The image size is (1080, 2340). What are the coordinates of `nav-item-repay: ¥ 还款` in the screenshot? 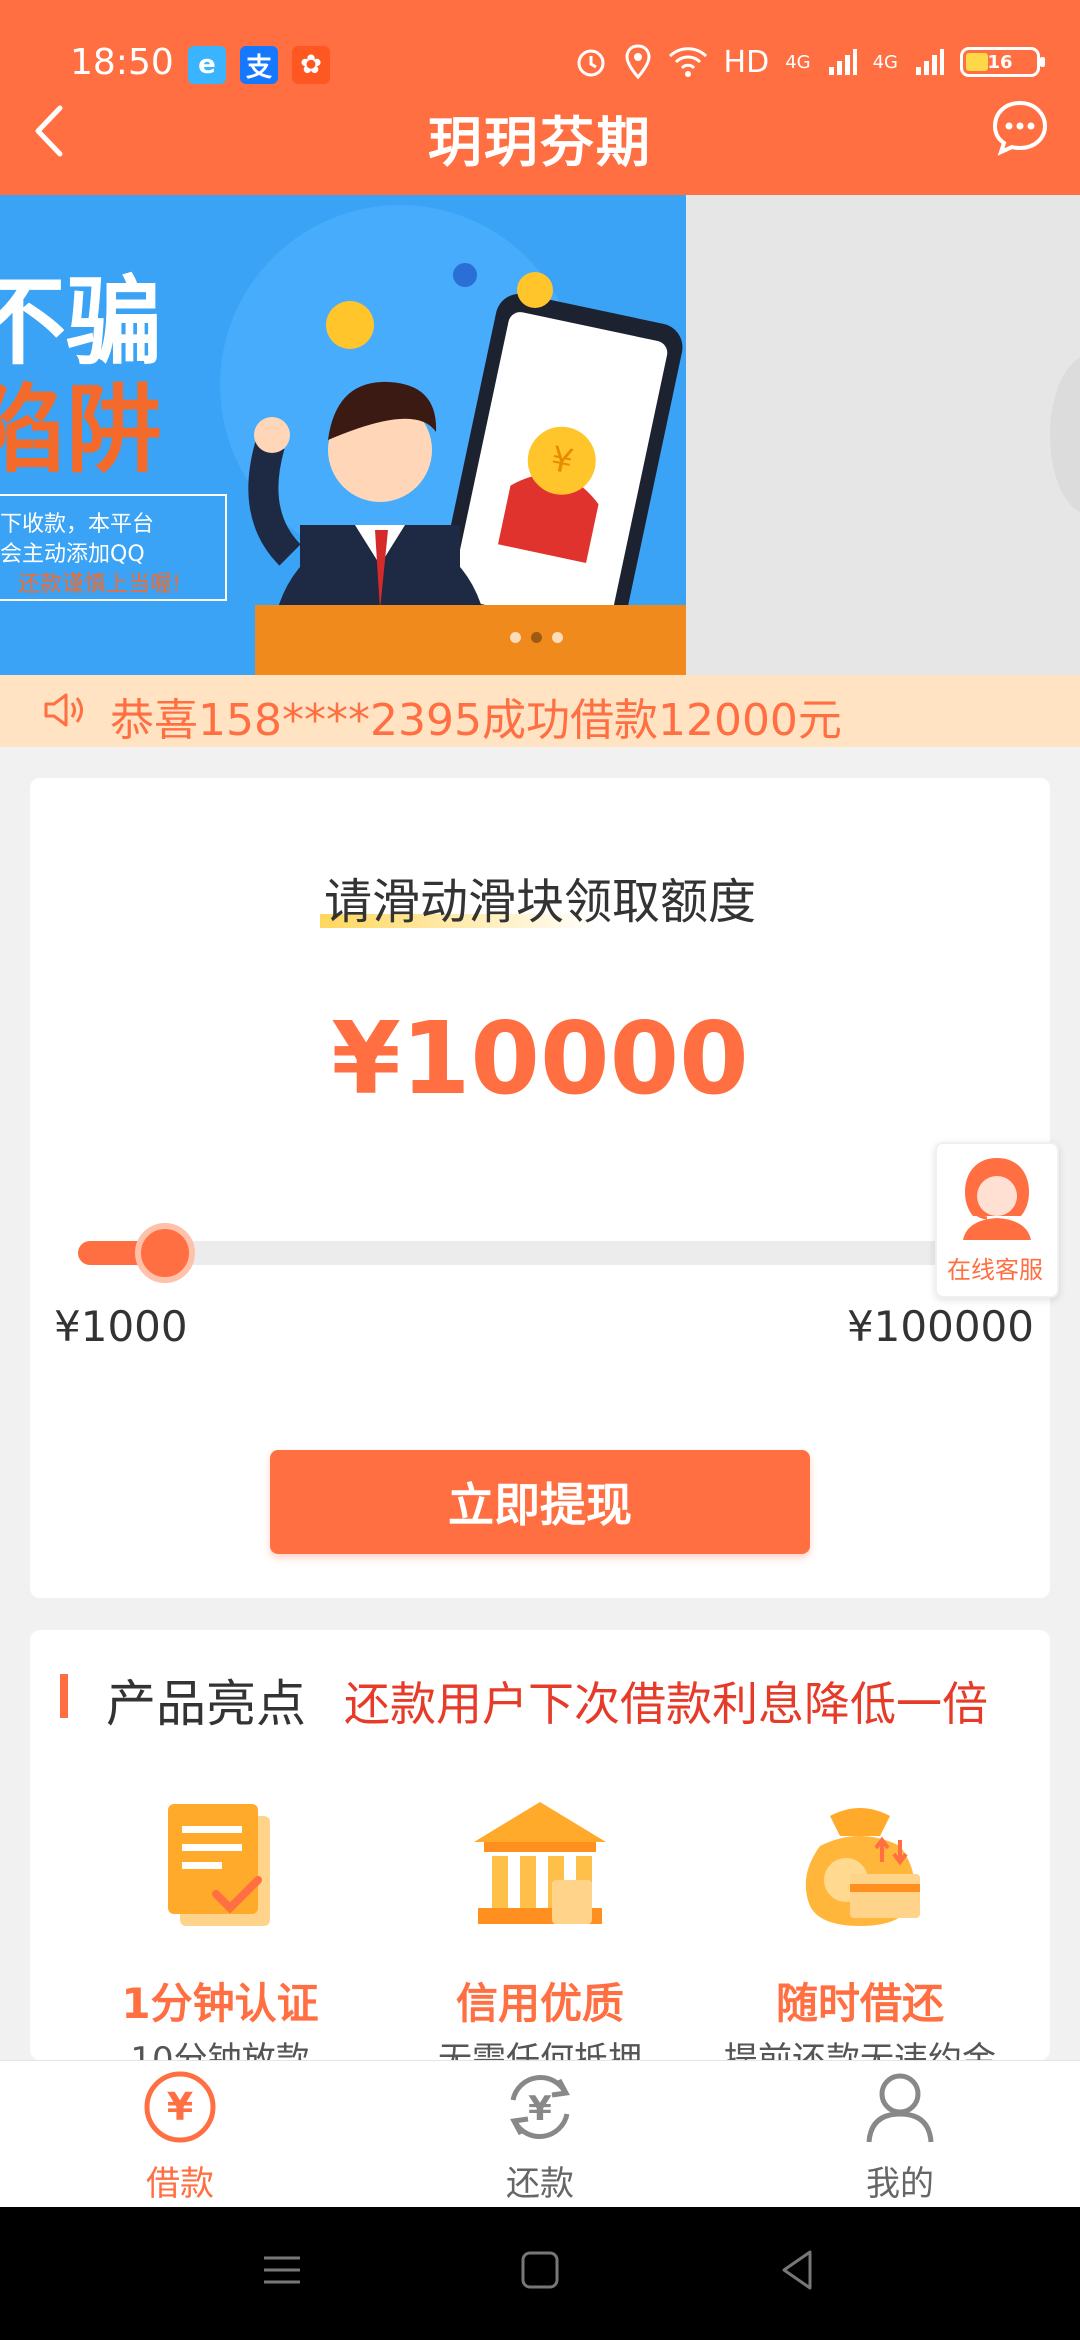 It's located at (540, 2137).